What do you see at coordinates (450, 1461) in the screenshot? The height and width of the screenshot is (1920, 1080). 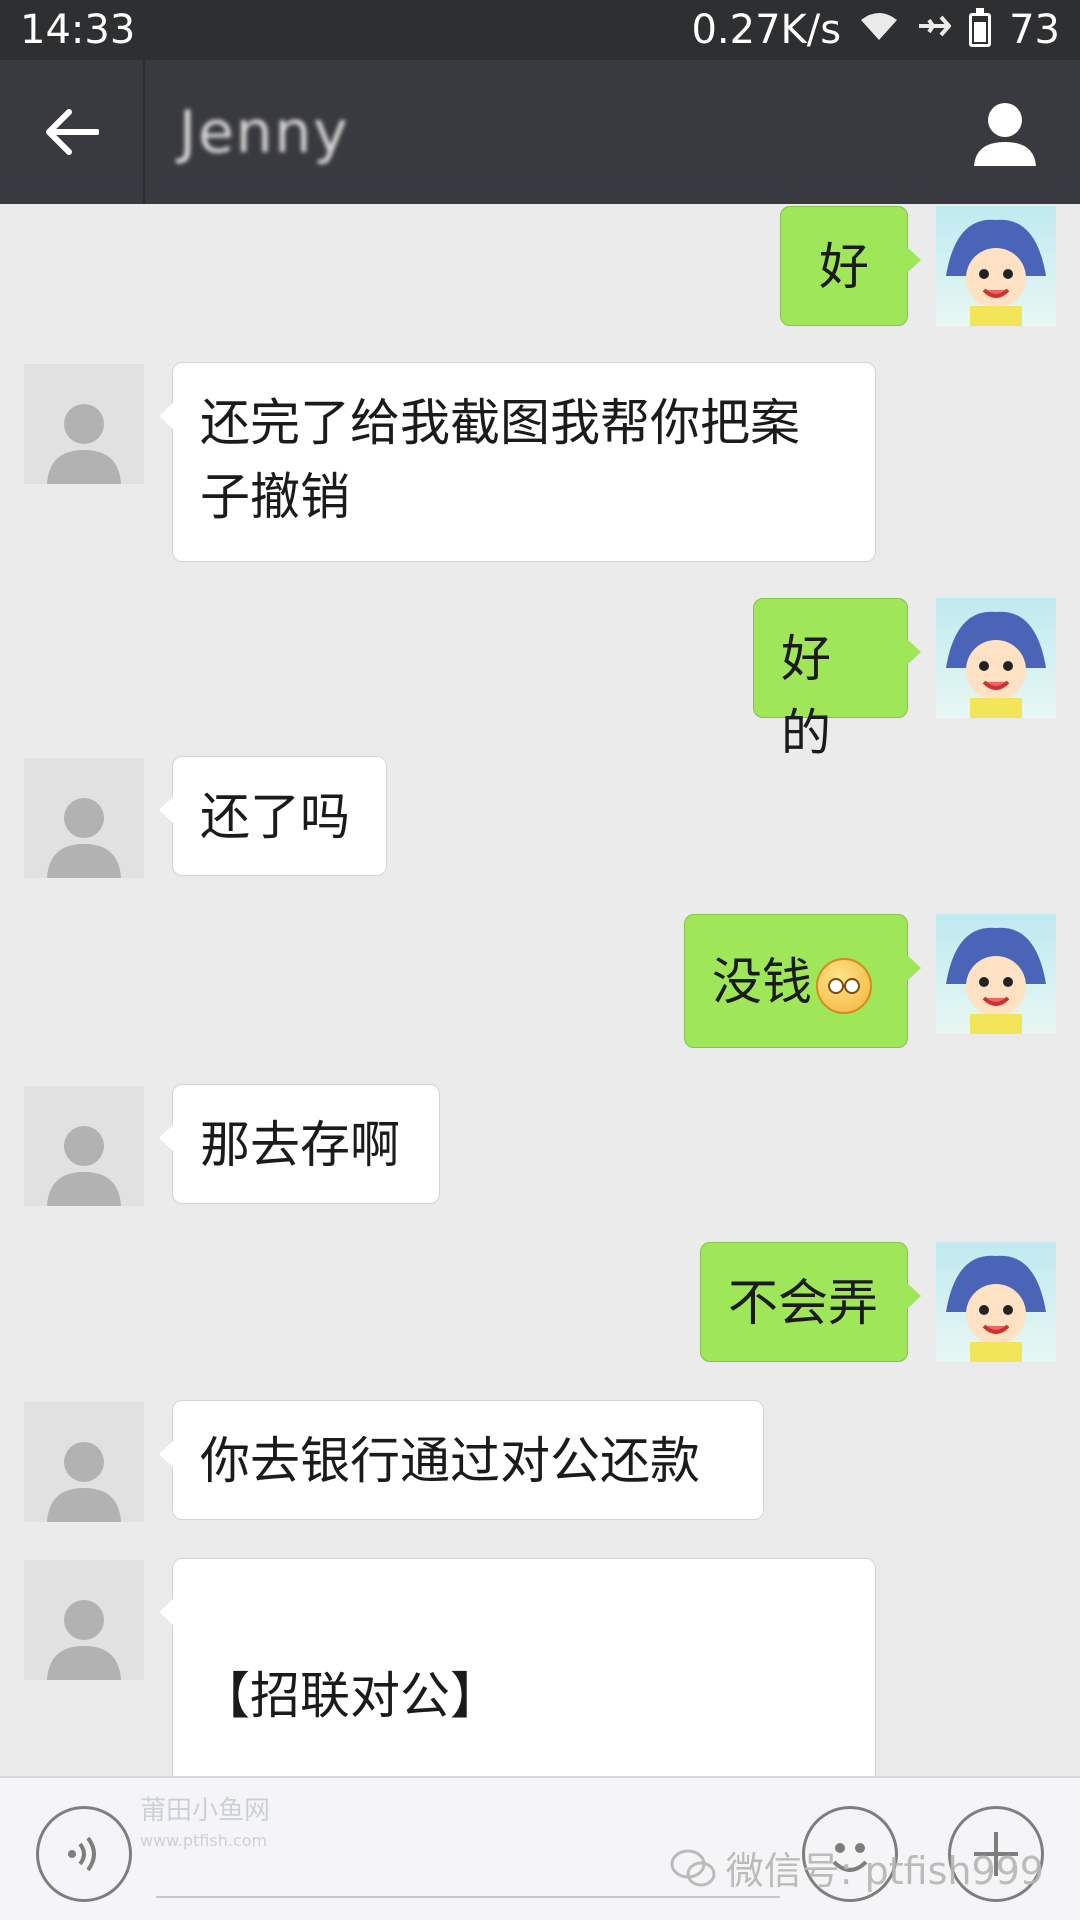 I see `message-text: 你去银行通过对公还款` at bounding box center [450, 1461].